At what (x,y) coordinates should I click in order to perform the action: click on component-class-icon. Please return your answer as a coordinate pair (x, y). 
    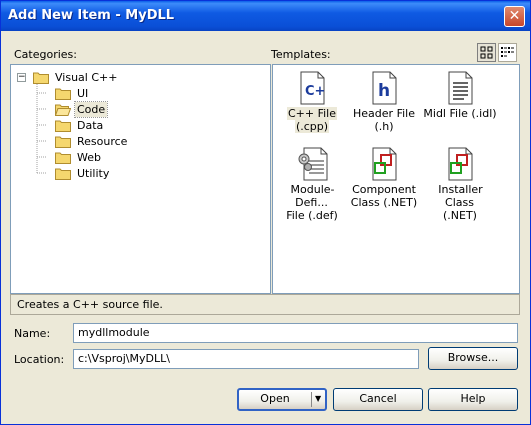
    Looking at the image, I should click on (384, 164).